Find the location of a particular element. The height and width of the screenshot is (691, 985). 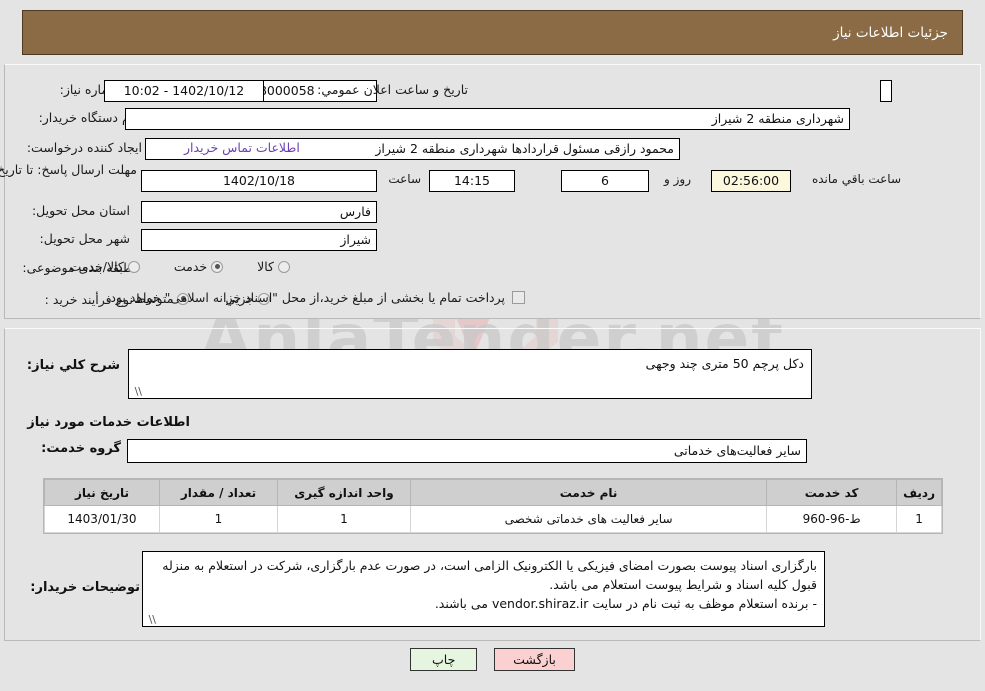

remaining-days-value: 6 is located at coordinates (605, 181).